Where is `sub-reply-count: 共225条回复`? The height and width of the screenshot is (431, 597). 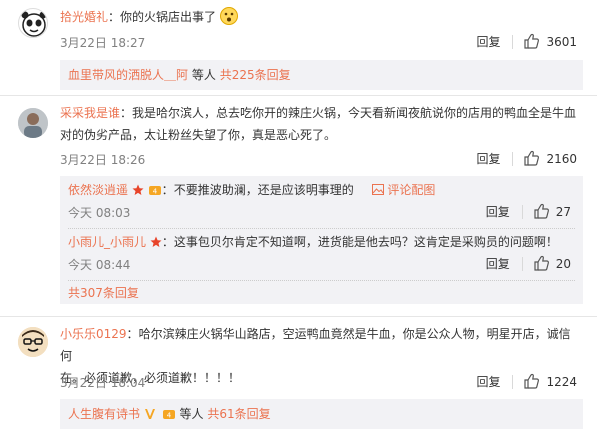 sub-reply-count: 共225条回复 is located at coordinates (255, 75).